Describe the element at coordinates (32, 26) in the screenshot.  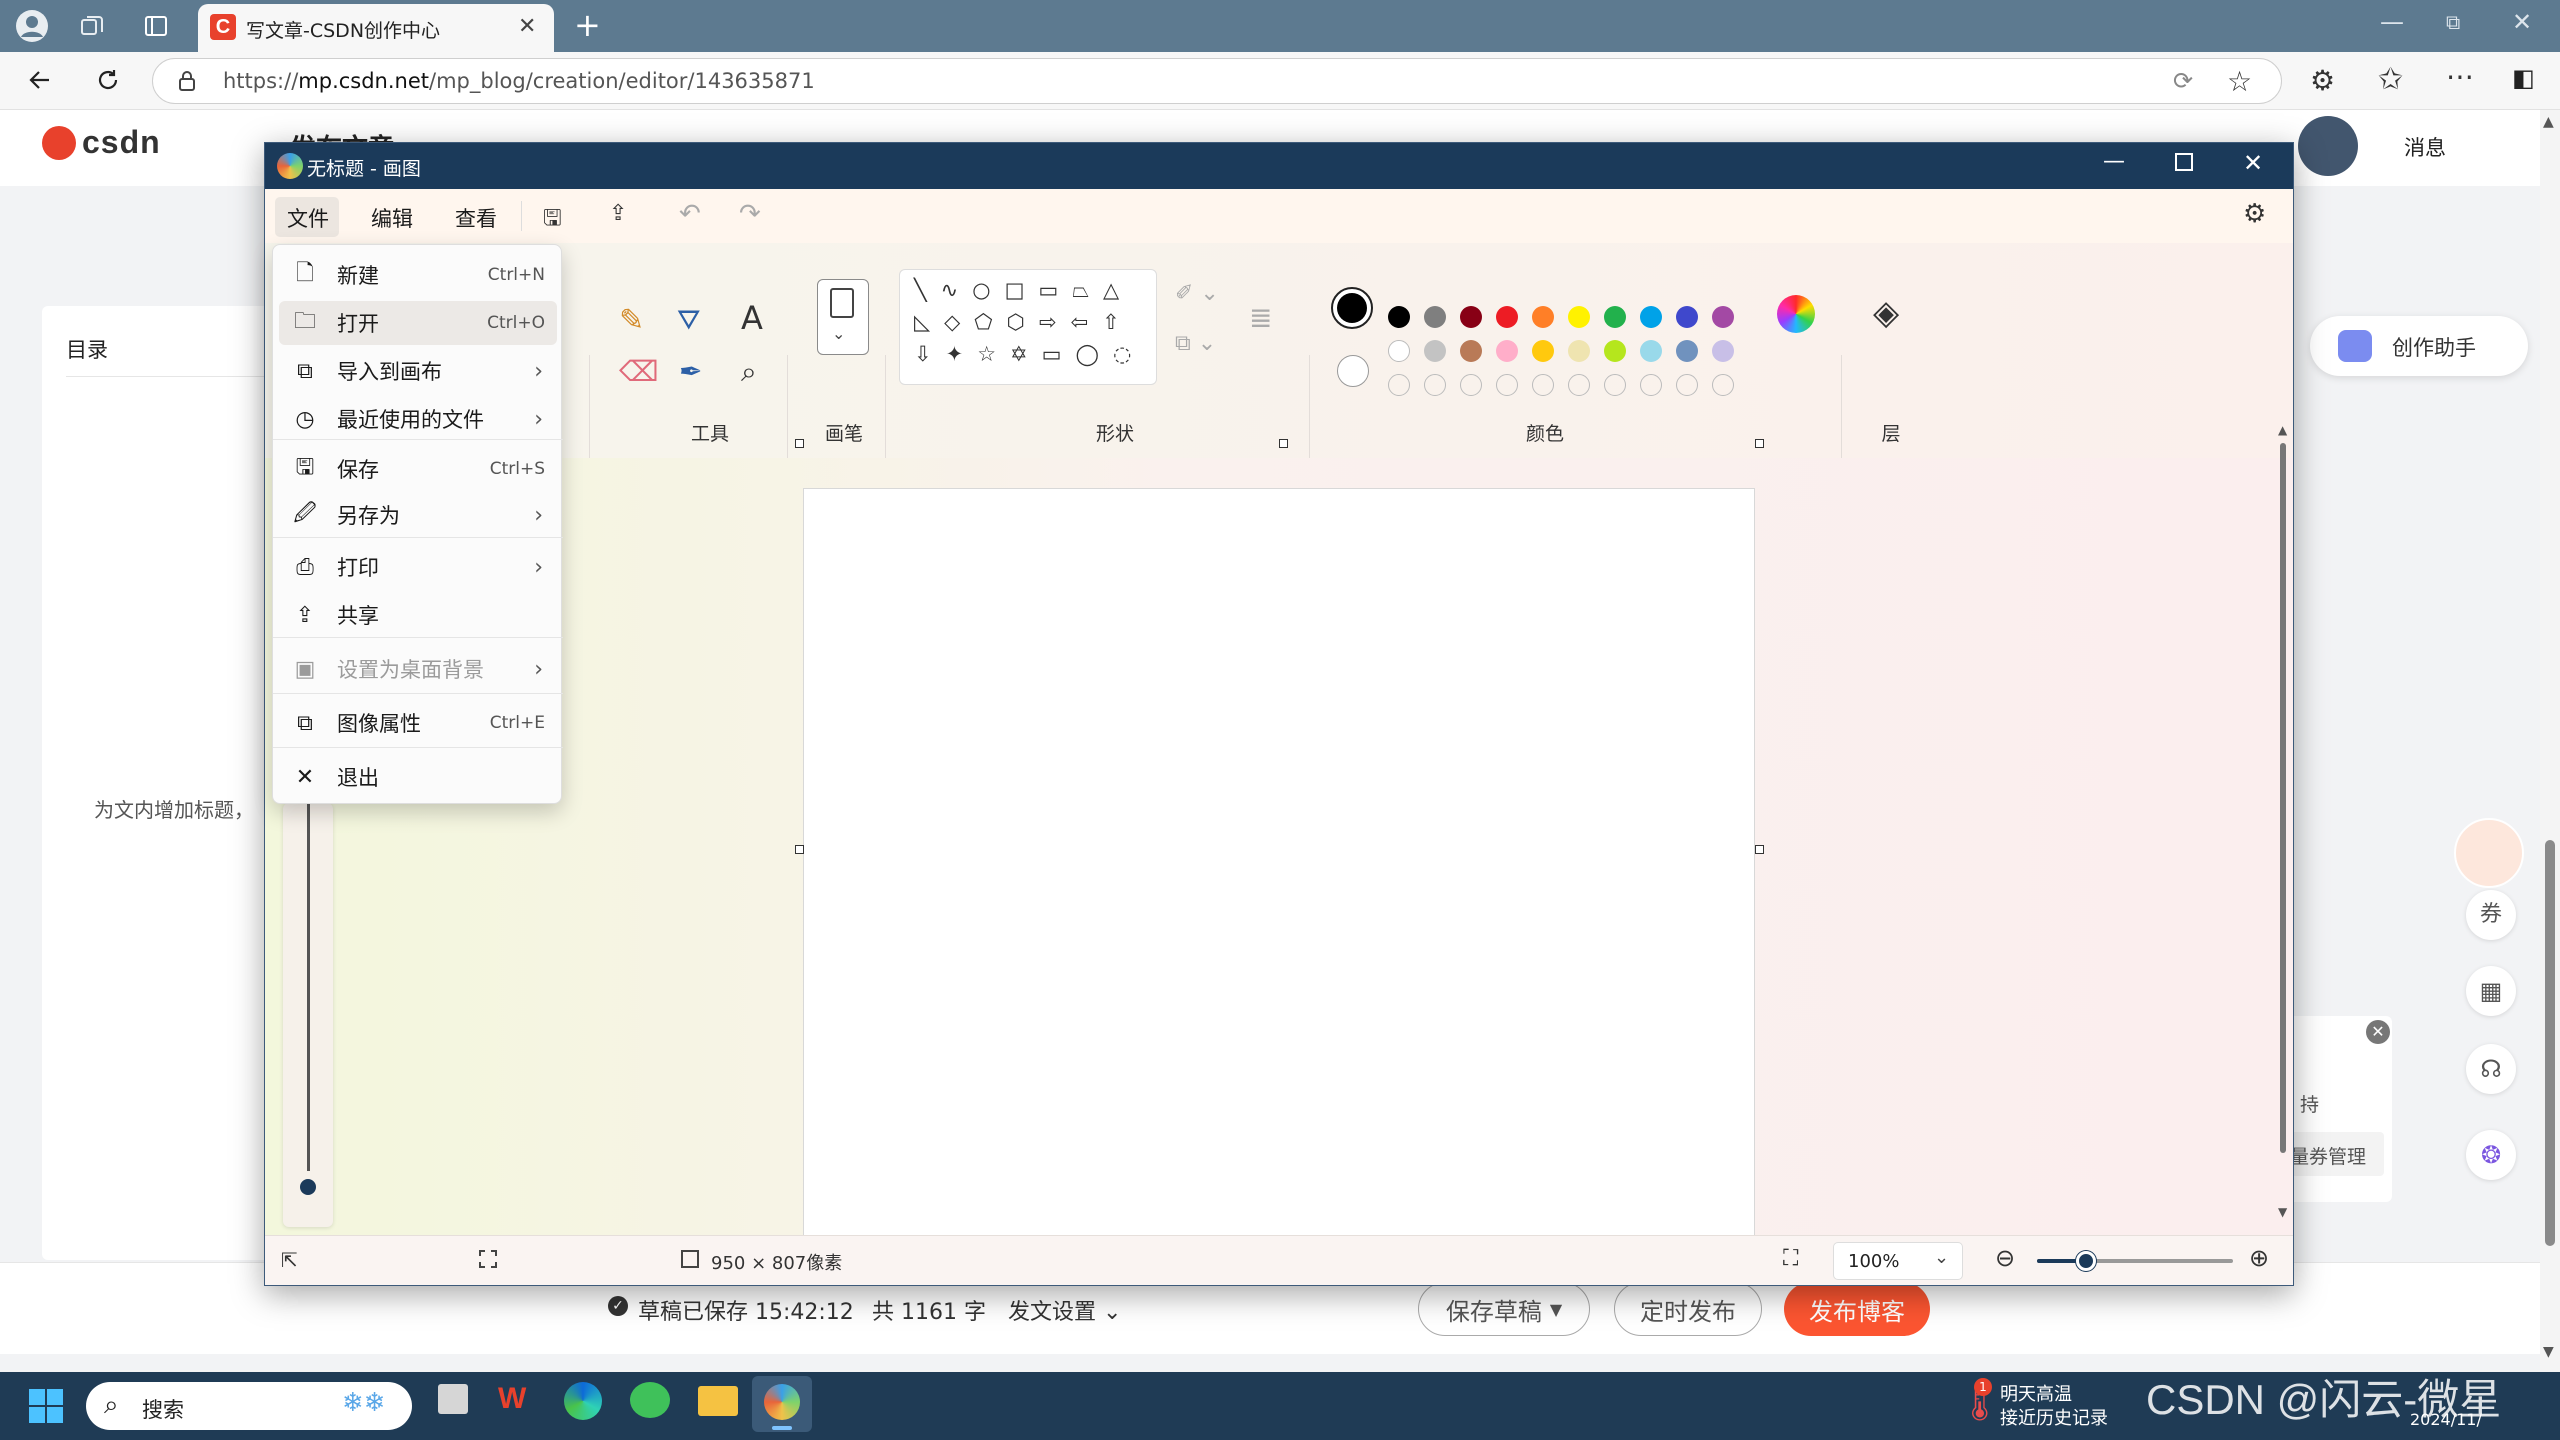
I see `profile-icon` at that location.